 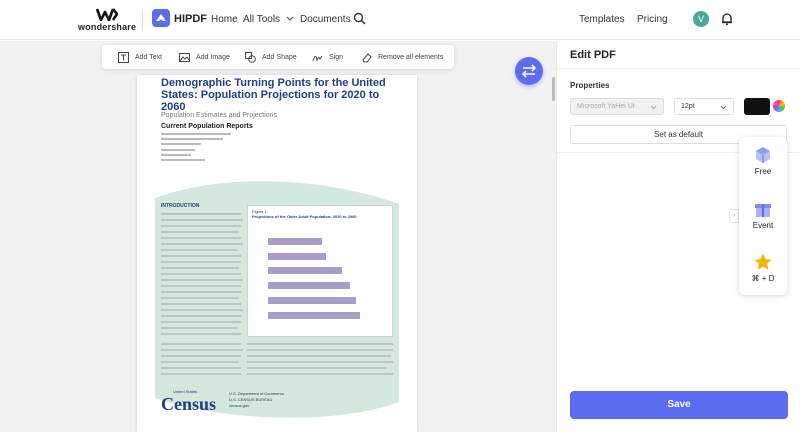 I want to click on nav-templates: Templates, so click(x=602, y=19).